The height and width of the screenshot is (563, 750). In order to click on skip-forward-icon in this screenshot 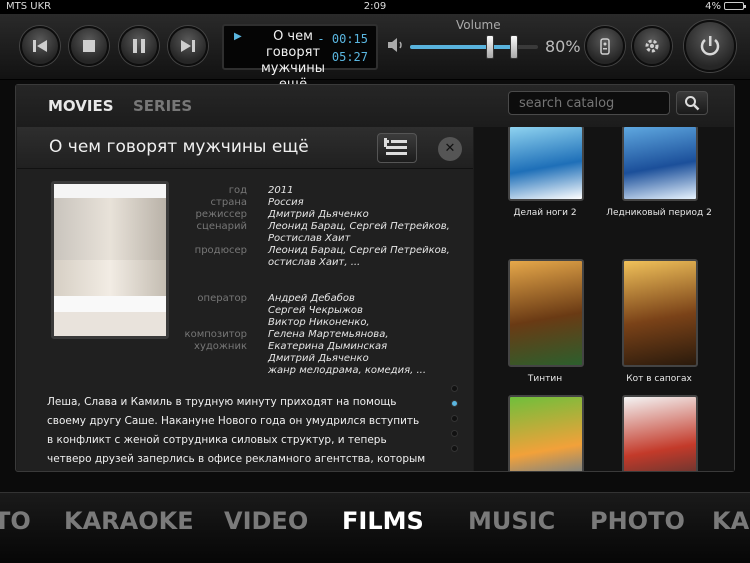, I will do `click(188, 46)`.